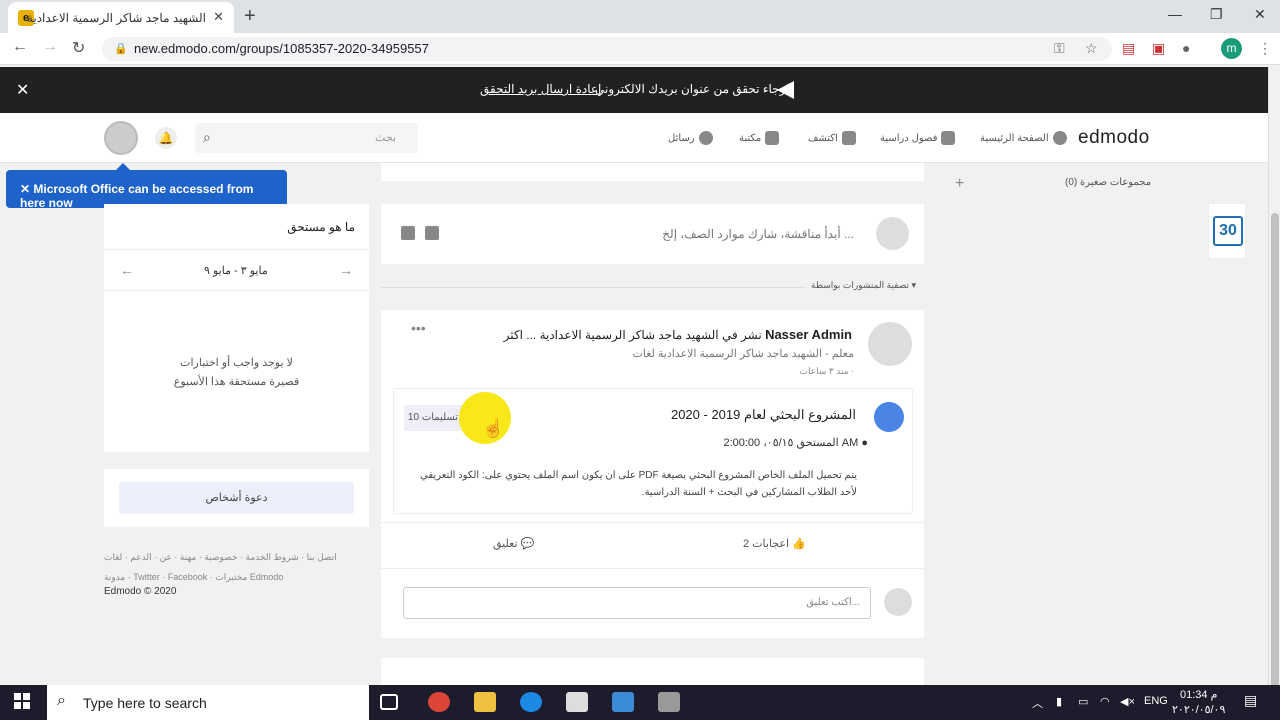 The height and width of the screenshot is (720, 1280). What do you see at coordinates (116, 18) in the screenshot?
I see `tab-title: الشهيد ماجد شاكر الرسمية الاعدادية` at bounding box center [116, 18].